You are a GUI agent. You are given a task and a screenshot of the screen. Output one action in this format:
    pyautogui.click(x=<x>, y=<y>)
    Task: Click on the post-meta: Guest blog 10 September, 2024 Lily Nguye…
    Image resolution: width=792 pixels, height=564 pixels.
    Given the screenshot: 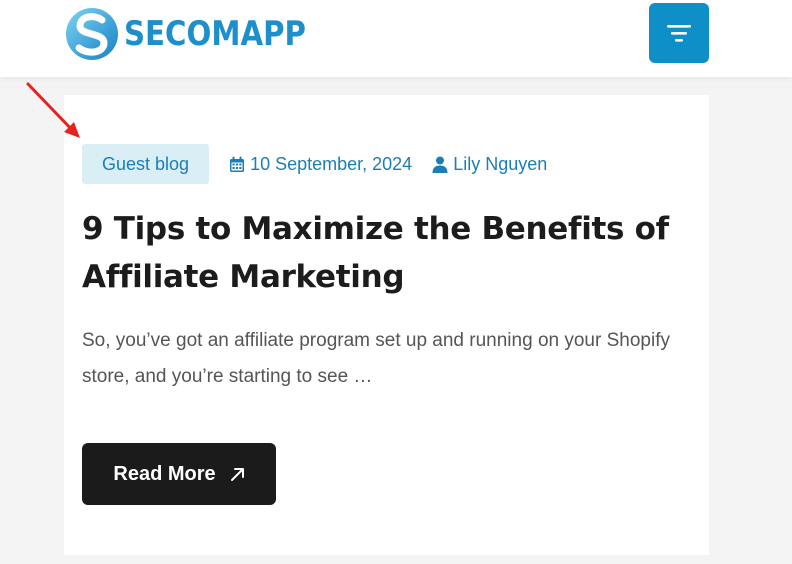 What is the action you would take?
    pyautogui.click(x=314, y=164)
    